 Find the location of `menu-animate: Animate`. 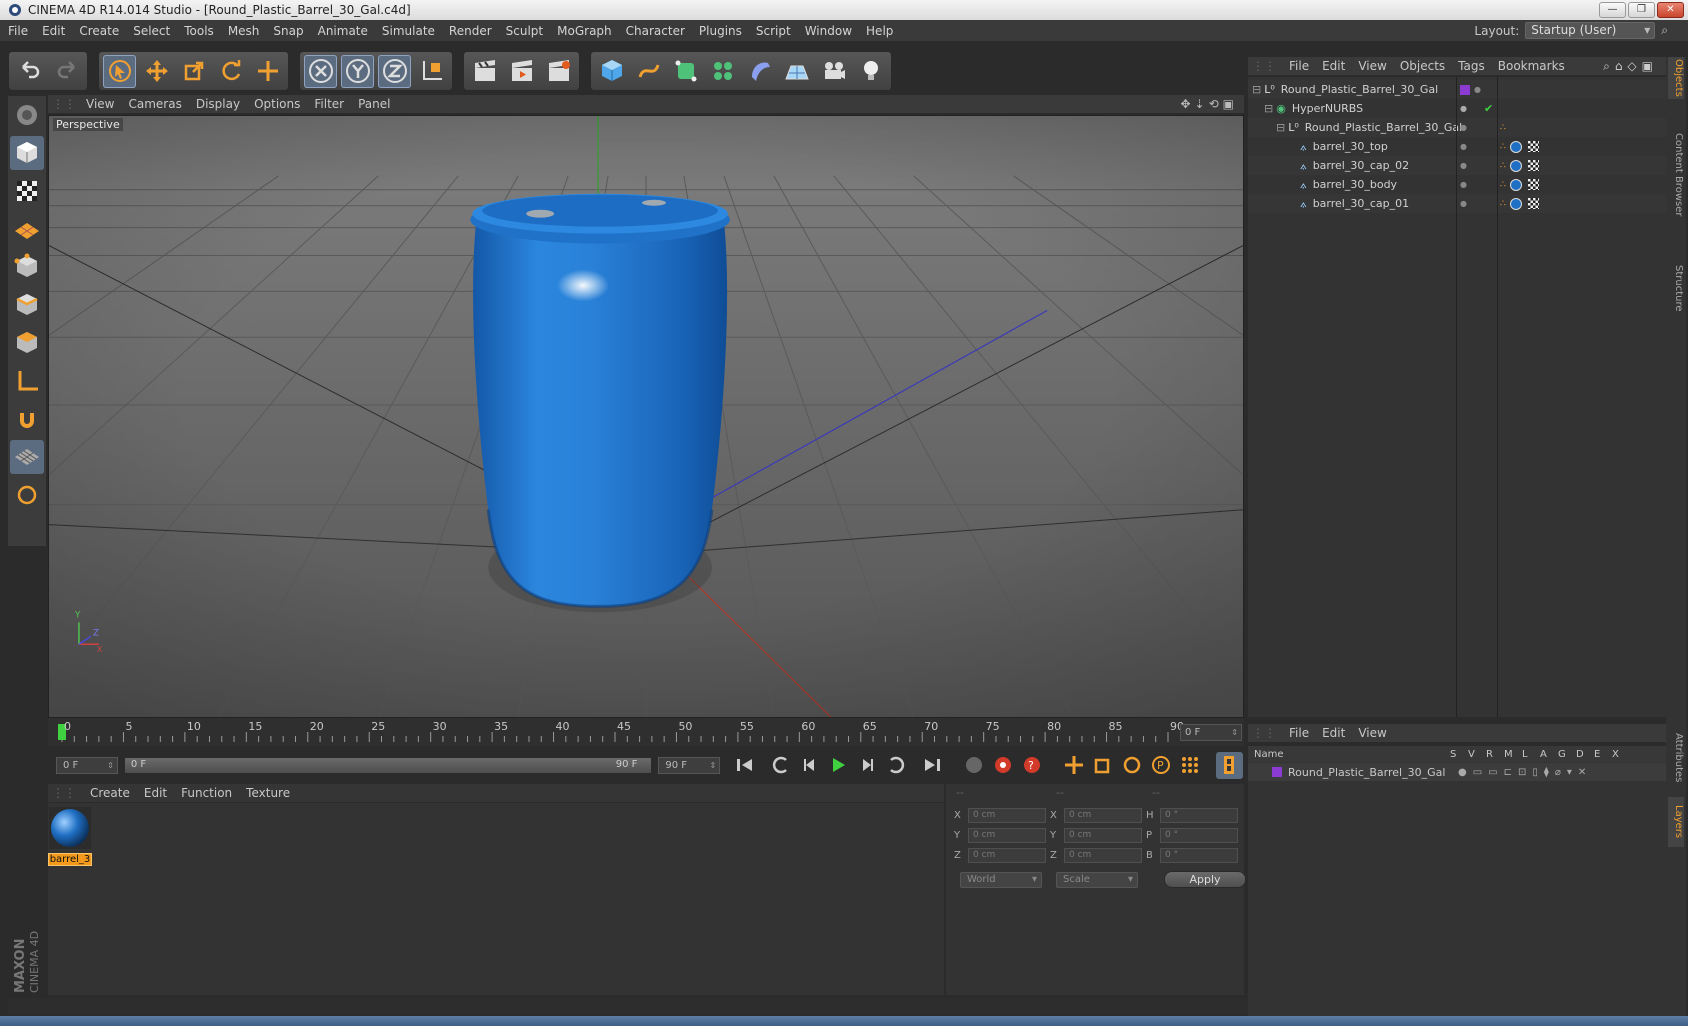

menu-animate: Animate is located at coordinates (343, 31).